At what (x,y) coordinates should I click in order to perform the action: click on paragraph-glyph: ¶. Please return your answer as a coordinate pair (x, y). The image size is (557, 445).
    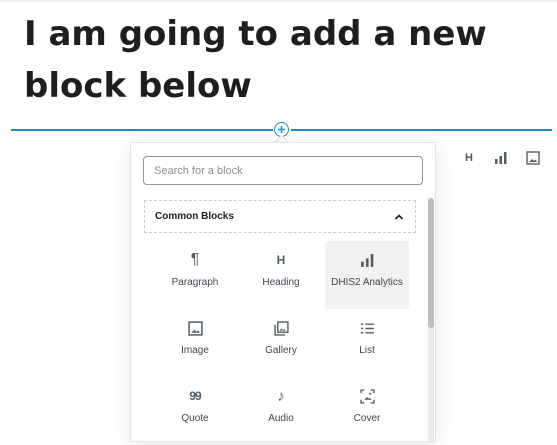
    Looking at the image, I should click on (195, 259).